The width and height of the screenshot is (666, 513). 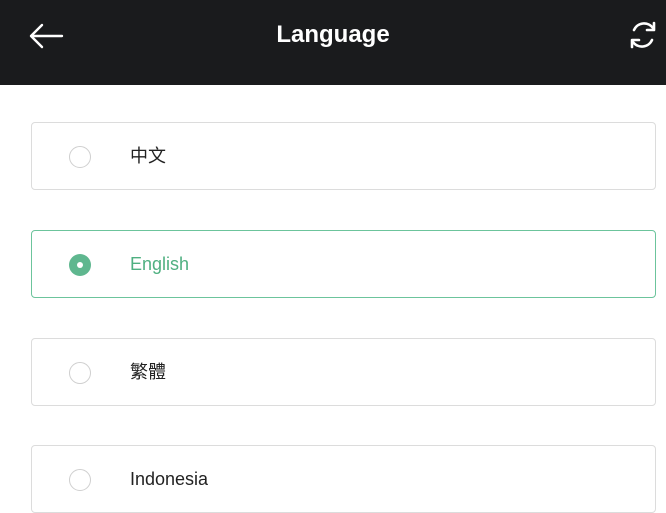 What do you see at coordinates (343, 156) in the screenshot?
I see `language-option-chinese-simplified: 中文` at bounding box center [343, 156].